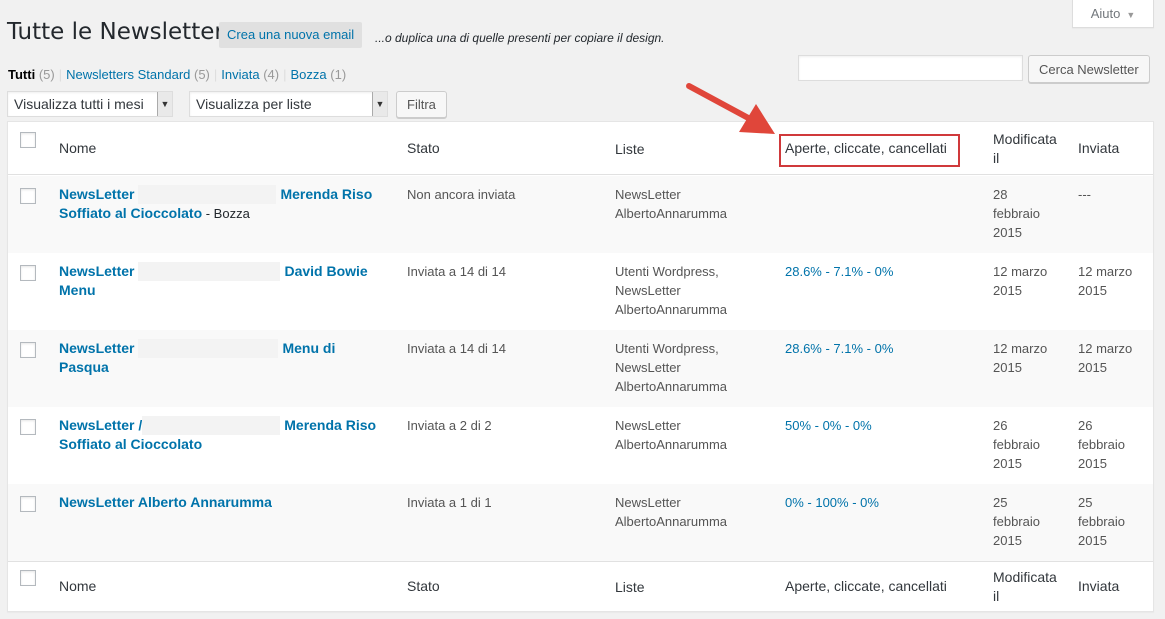 The height and width of the screenshot is (619, 1165). I want to click on sent-date: 25 febbraio 2015, so click(1101, 521).